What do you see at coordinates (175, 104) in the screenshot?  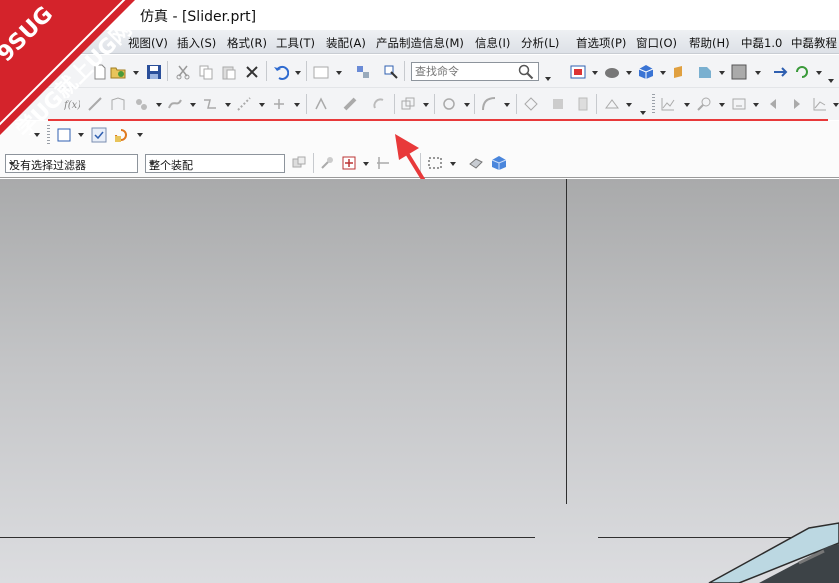 I see `curve-icon` at bounding box center [175, 104].